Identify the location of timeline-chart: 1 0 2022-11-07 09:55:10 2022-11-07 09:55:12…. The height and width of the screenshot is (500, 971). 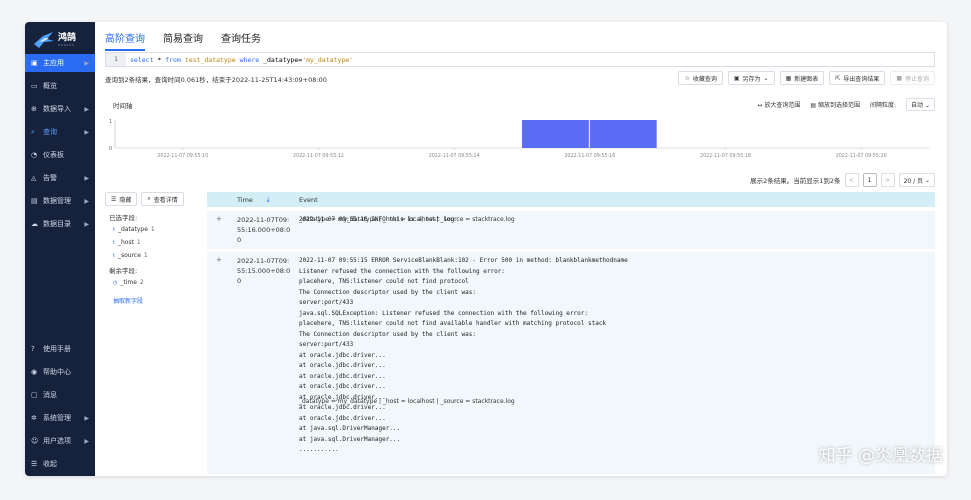
(522, 139).